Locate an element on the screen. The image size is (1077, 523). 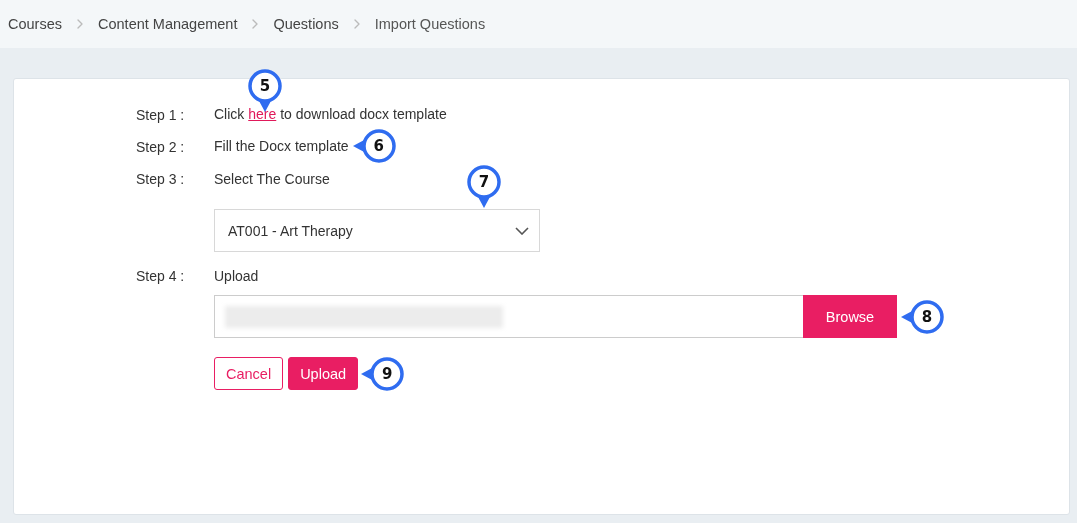
step-label: Step 1 : is located at coordinates (161, 115).